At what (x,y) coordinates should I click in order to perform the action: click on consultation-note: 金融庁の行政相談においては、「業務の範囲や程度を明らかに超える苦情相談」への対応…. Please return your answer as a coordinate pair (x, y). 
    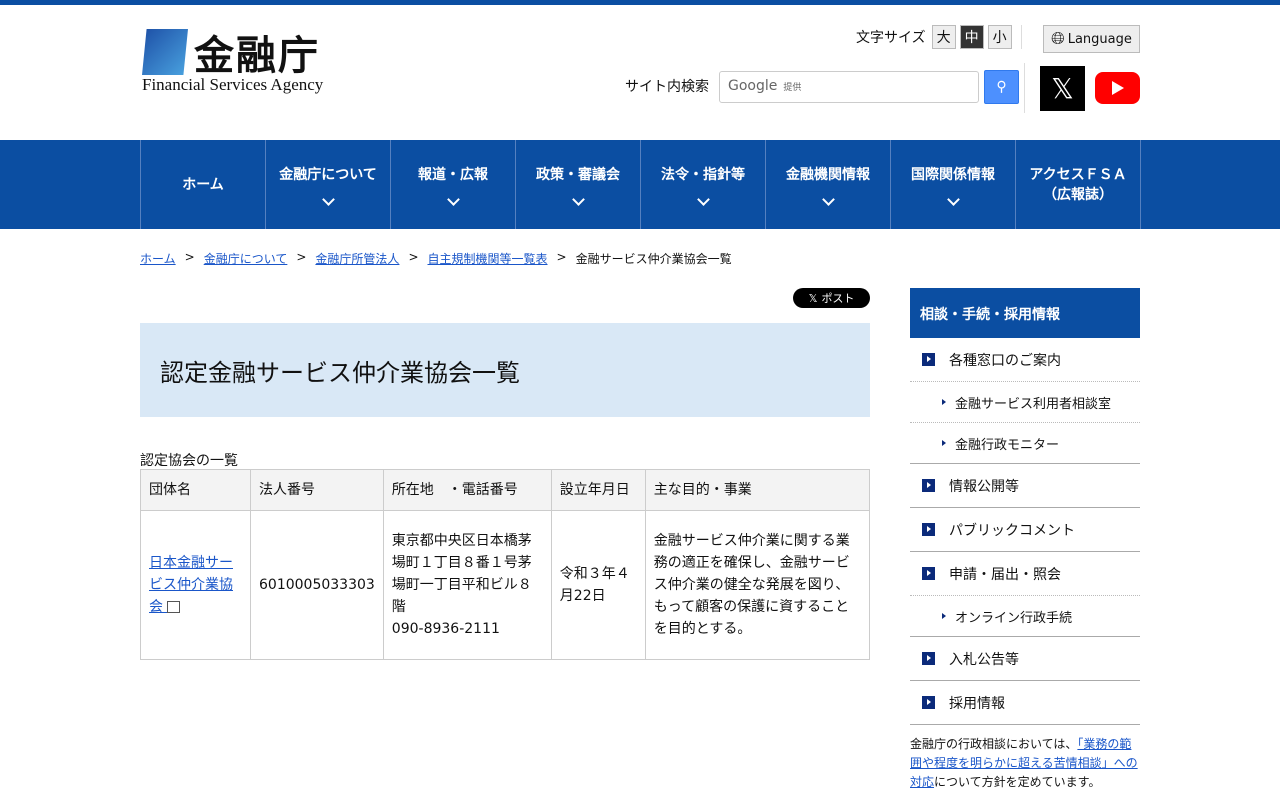
    Looking at the image, I should click on (1024, 763).